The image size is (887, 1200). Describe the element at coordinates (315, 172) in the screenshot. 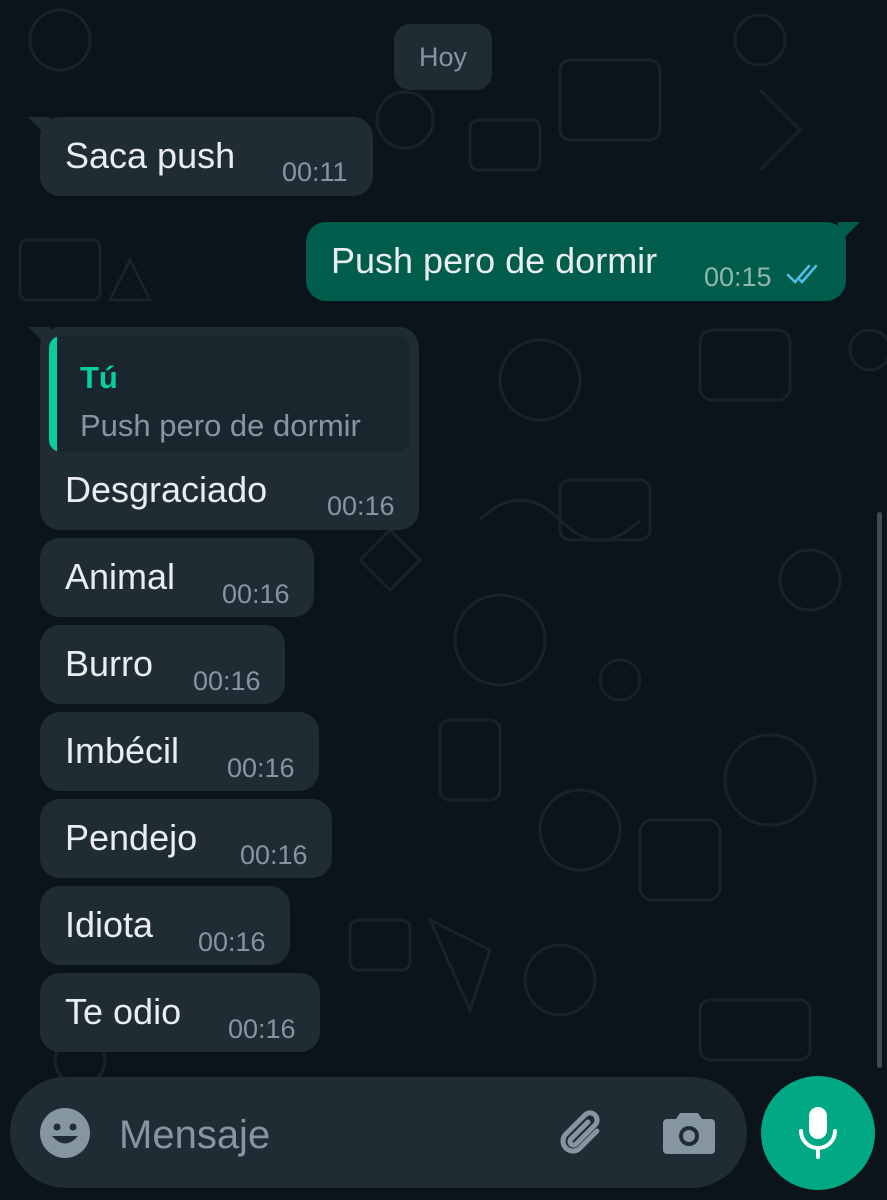

I see `message-time: 00:11` at that location.